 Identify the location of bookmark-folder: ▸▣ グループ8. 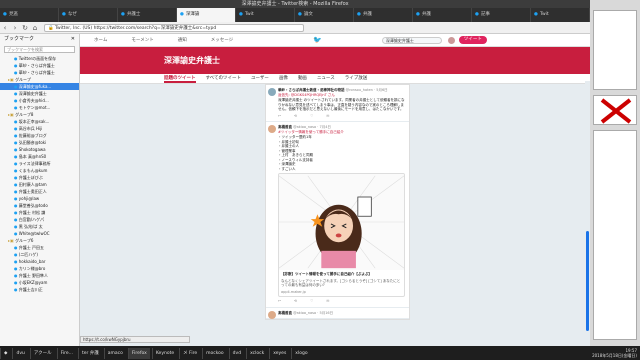
(39, 114).